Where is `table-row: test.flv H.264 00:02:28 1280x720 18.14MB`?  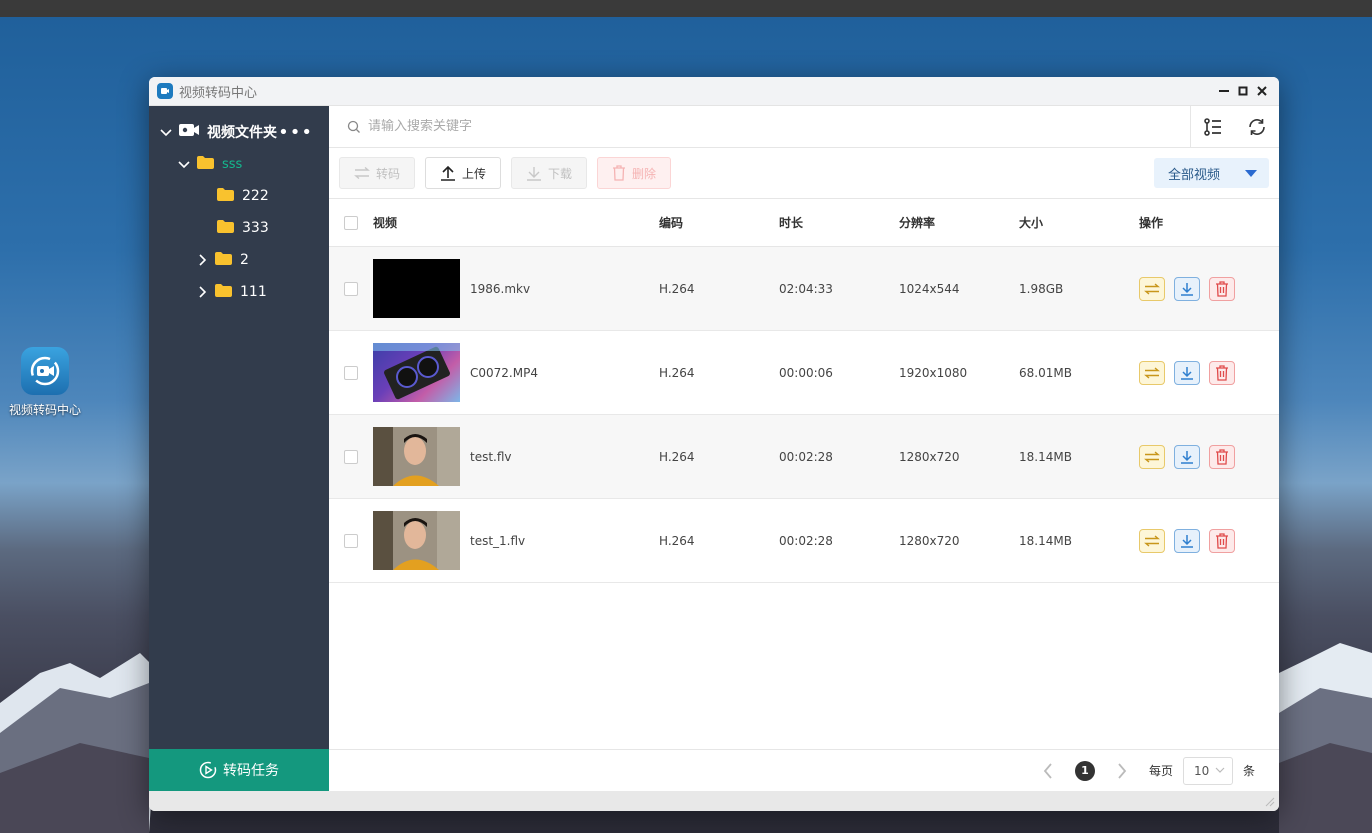 table-row: test.flv H.264 00:02:28 1280x720 18.14MB is located at coordinates (804, 457).